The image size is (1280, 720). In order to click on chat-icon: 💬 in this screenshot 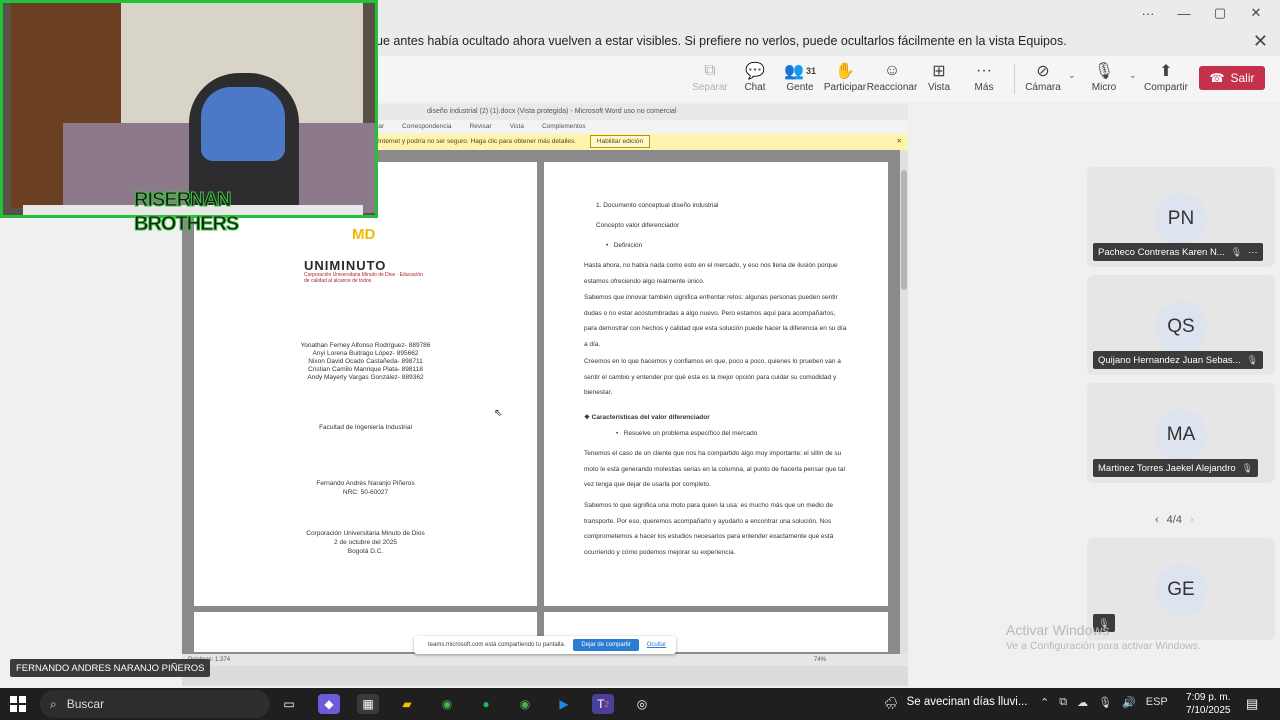, I will do `click(755, 71)`.